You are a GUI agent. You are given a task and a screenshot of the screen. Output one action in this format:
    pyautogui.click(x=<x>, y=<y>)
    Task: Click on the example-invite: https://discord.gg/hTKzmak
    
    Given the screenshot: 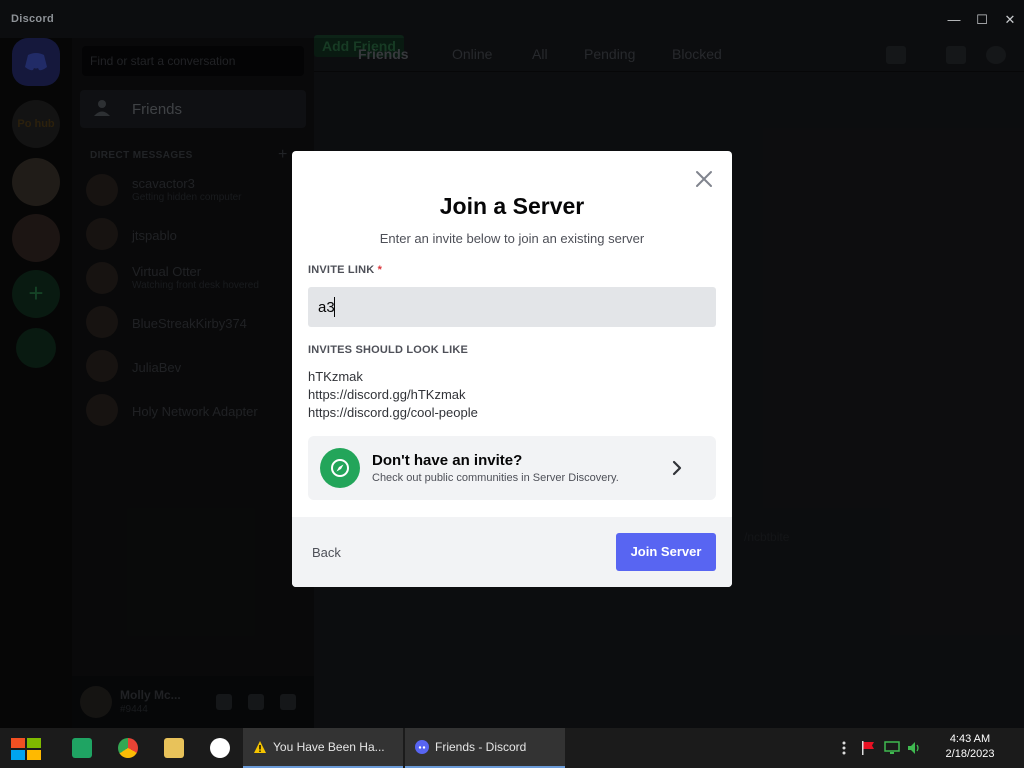 What is the action you would take?
    pyautogui.click(x=387, y=394)
    